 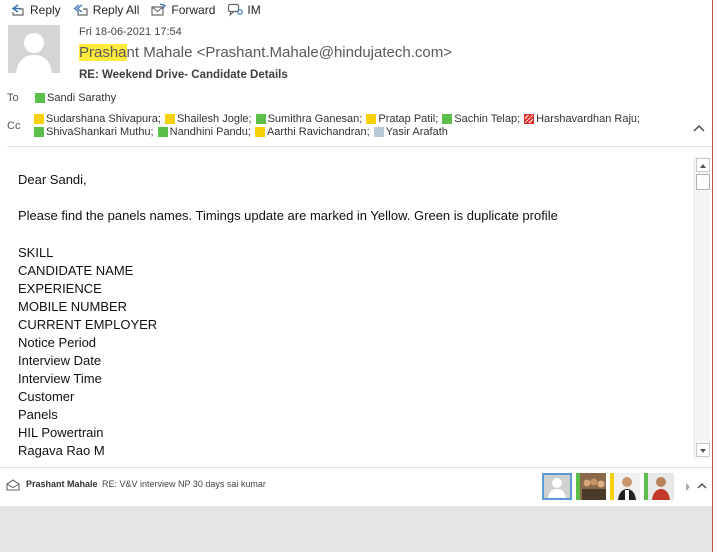 I want to click on im-button: IM, so click(x=244, y=10).